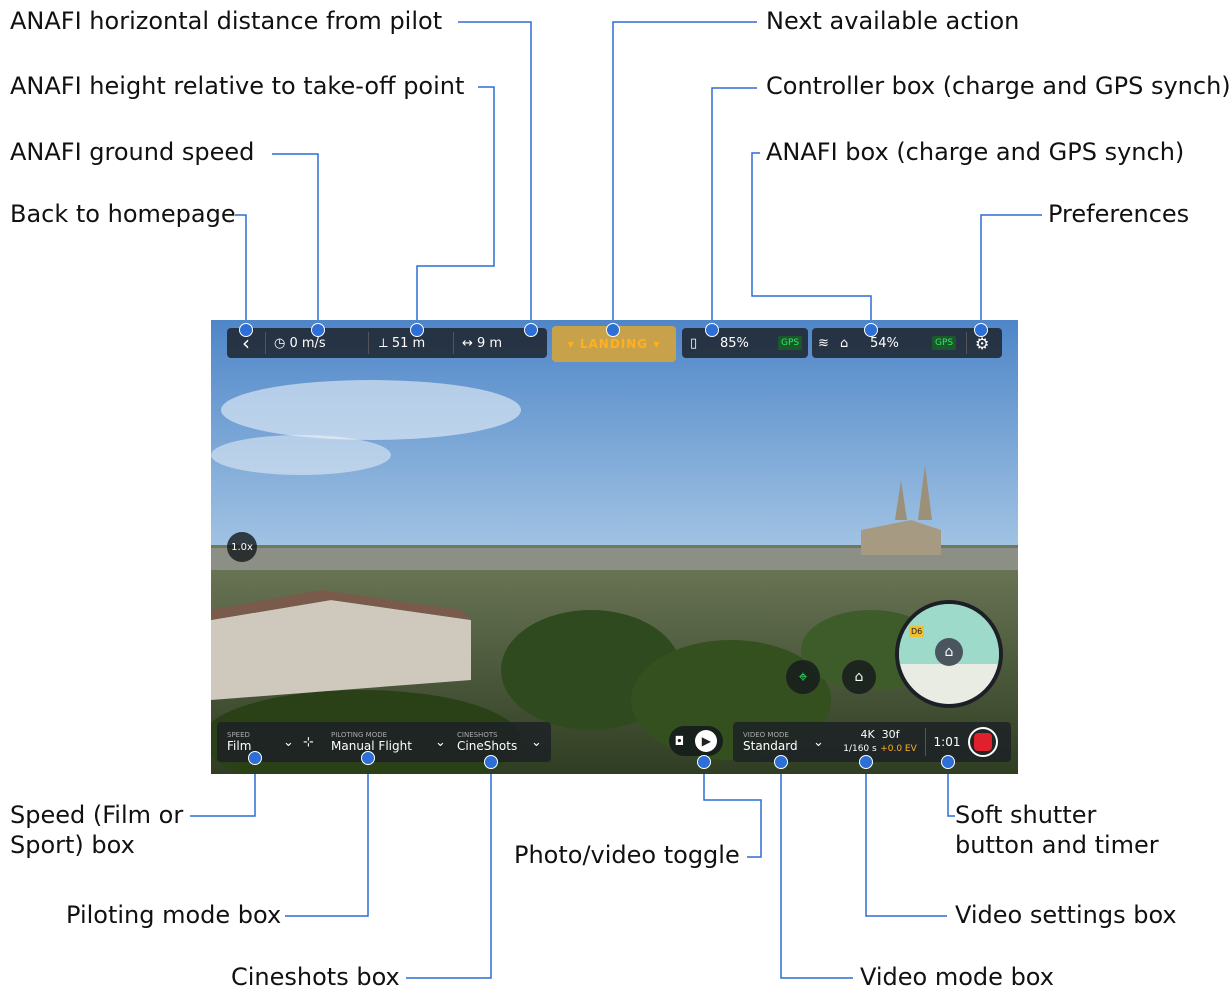 The width and height of the screenshot is (1229, 992). I want to click on video-mode-box: VIDEO MODE Standard, so click(773, 742).